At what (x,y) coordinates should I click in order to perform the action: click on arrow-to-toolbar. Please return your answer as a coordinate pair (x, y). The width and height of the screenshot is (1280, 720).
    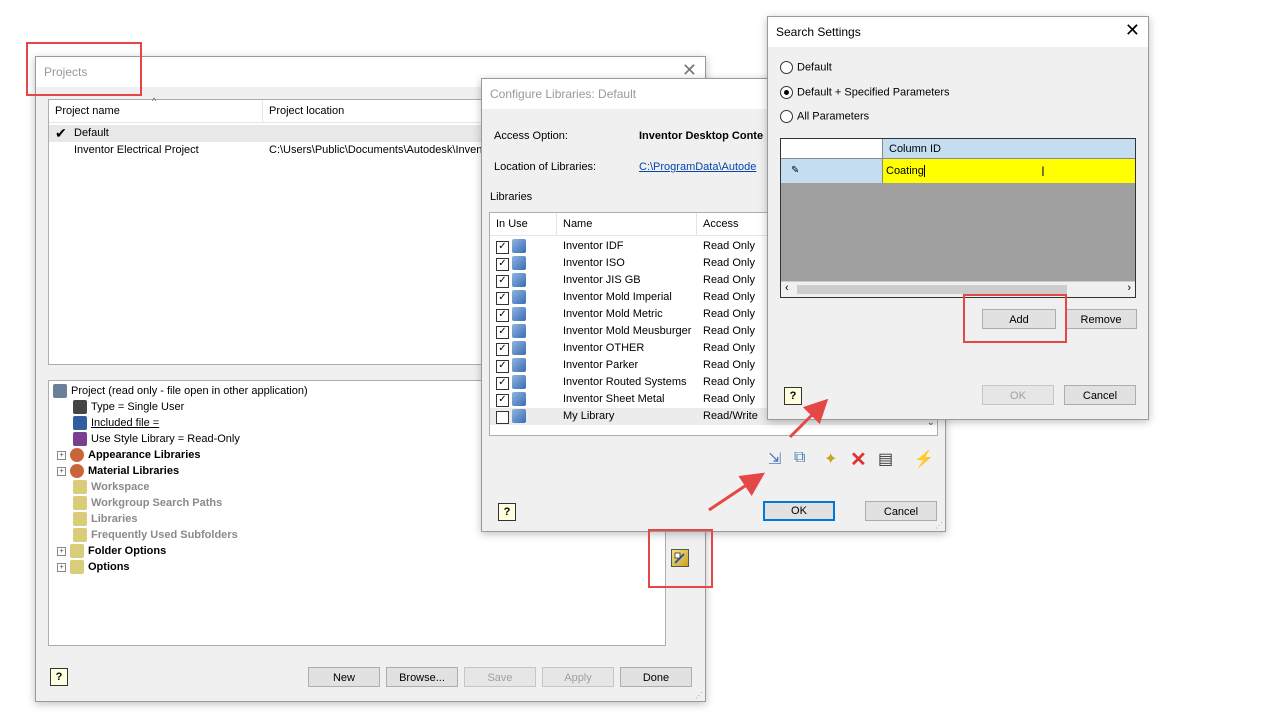
    Looking at the image, I should click on (736, 492).